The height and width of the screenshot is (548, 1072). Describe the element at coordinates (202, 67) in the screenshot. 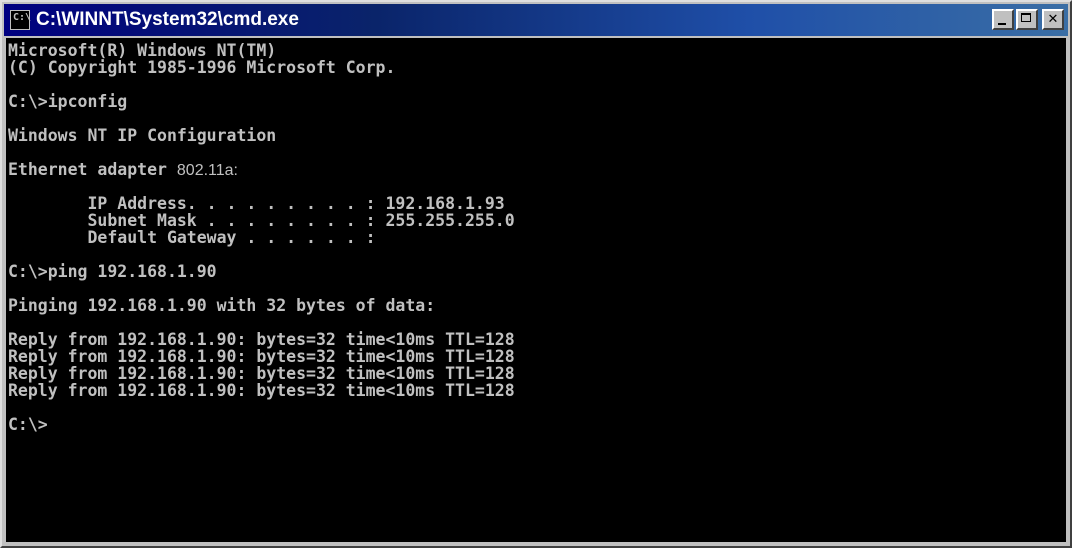

I see `banner-line-2: (C) Copyright 1985-1996 Microsoft Corp.` at that location.